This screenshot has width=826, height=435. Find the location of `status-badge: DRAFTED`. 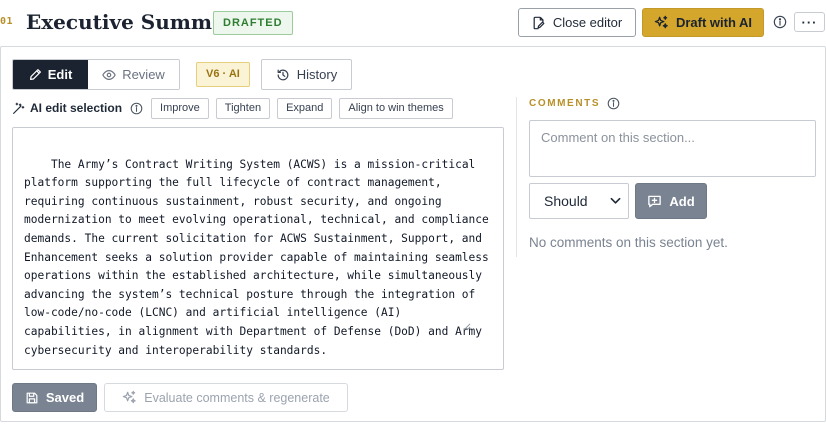

status-badge: DRAFTED is located at coordinates (253, 23).